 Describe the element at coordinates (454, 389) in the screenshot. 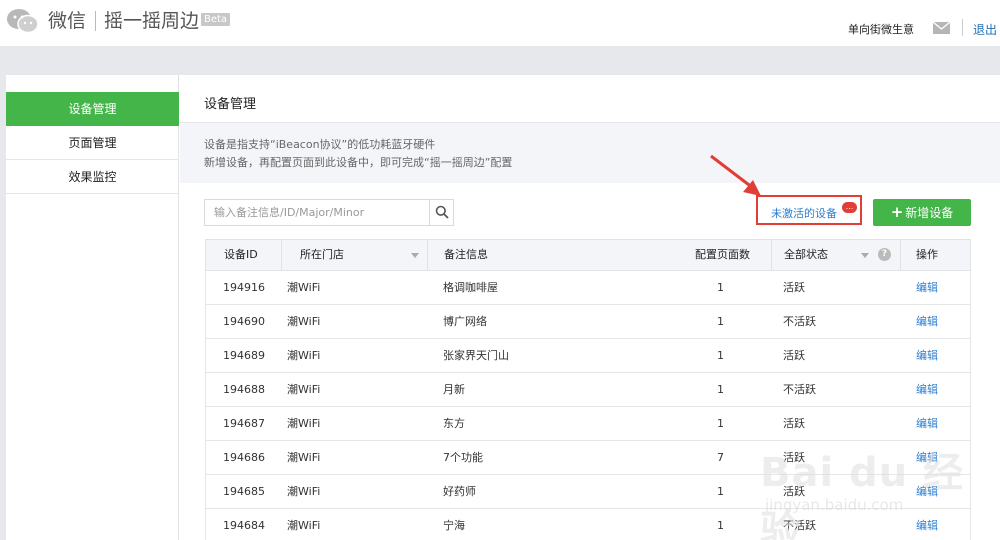

I see `cell-note: 月新` at that location.